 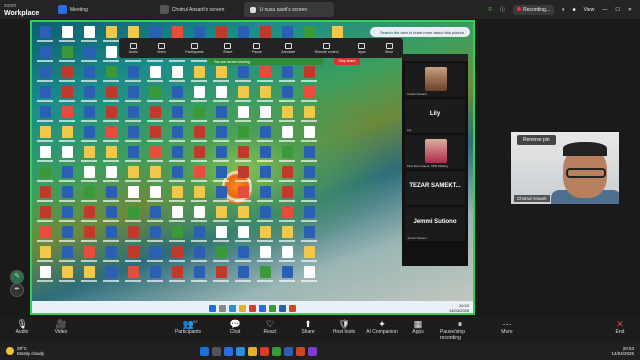 I want to click on share-toolbar-apps-button: Apps, so click(x=362, y=48).